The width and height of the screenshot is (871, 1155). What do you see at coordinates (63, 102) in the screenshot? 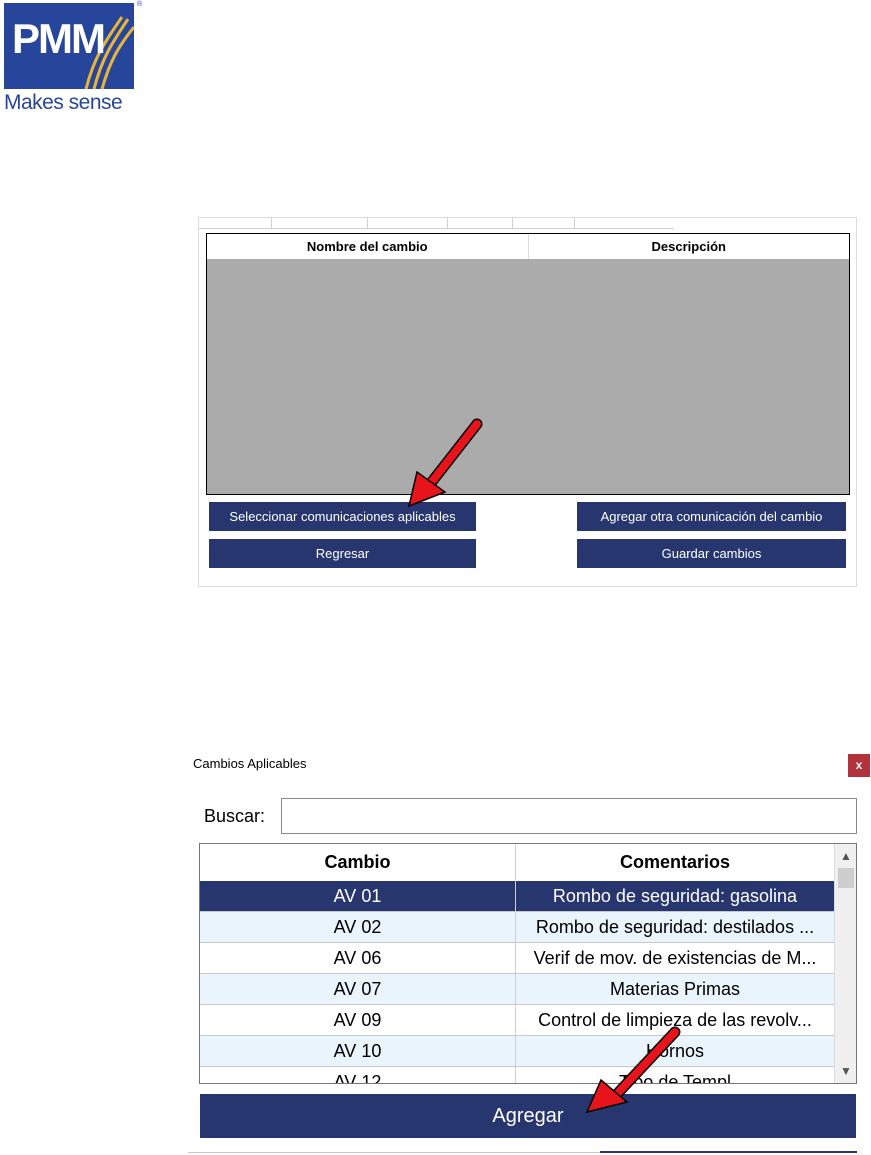
I see `logo-tagline: Makes sense` at bounding box center [63, 102].